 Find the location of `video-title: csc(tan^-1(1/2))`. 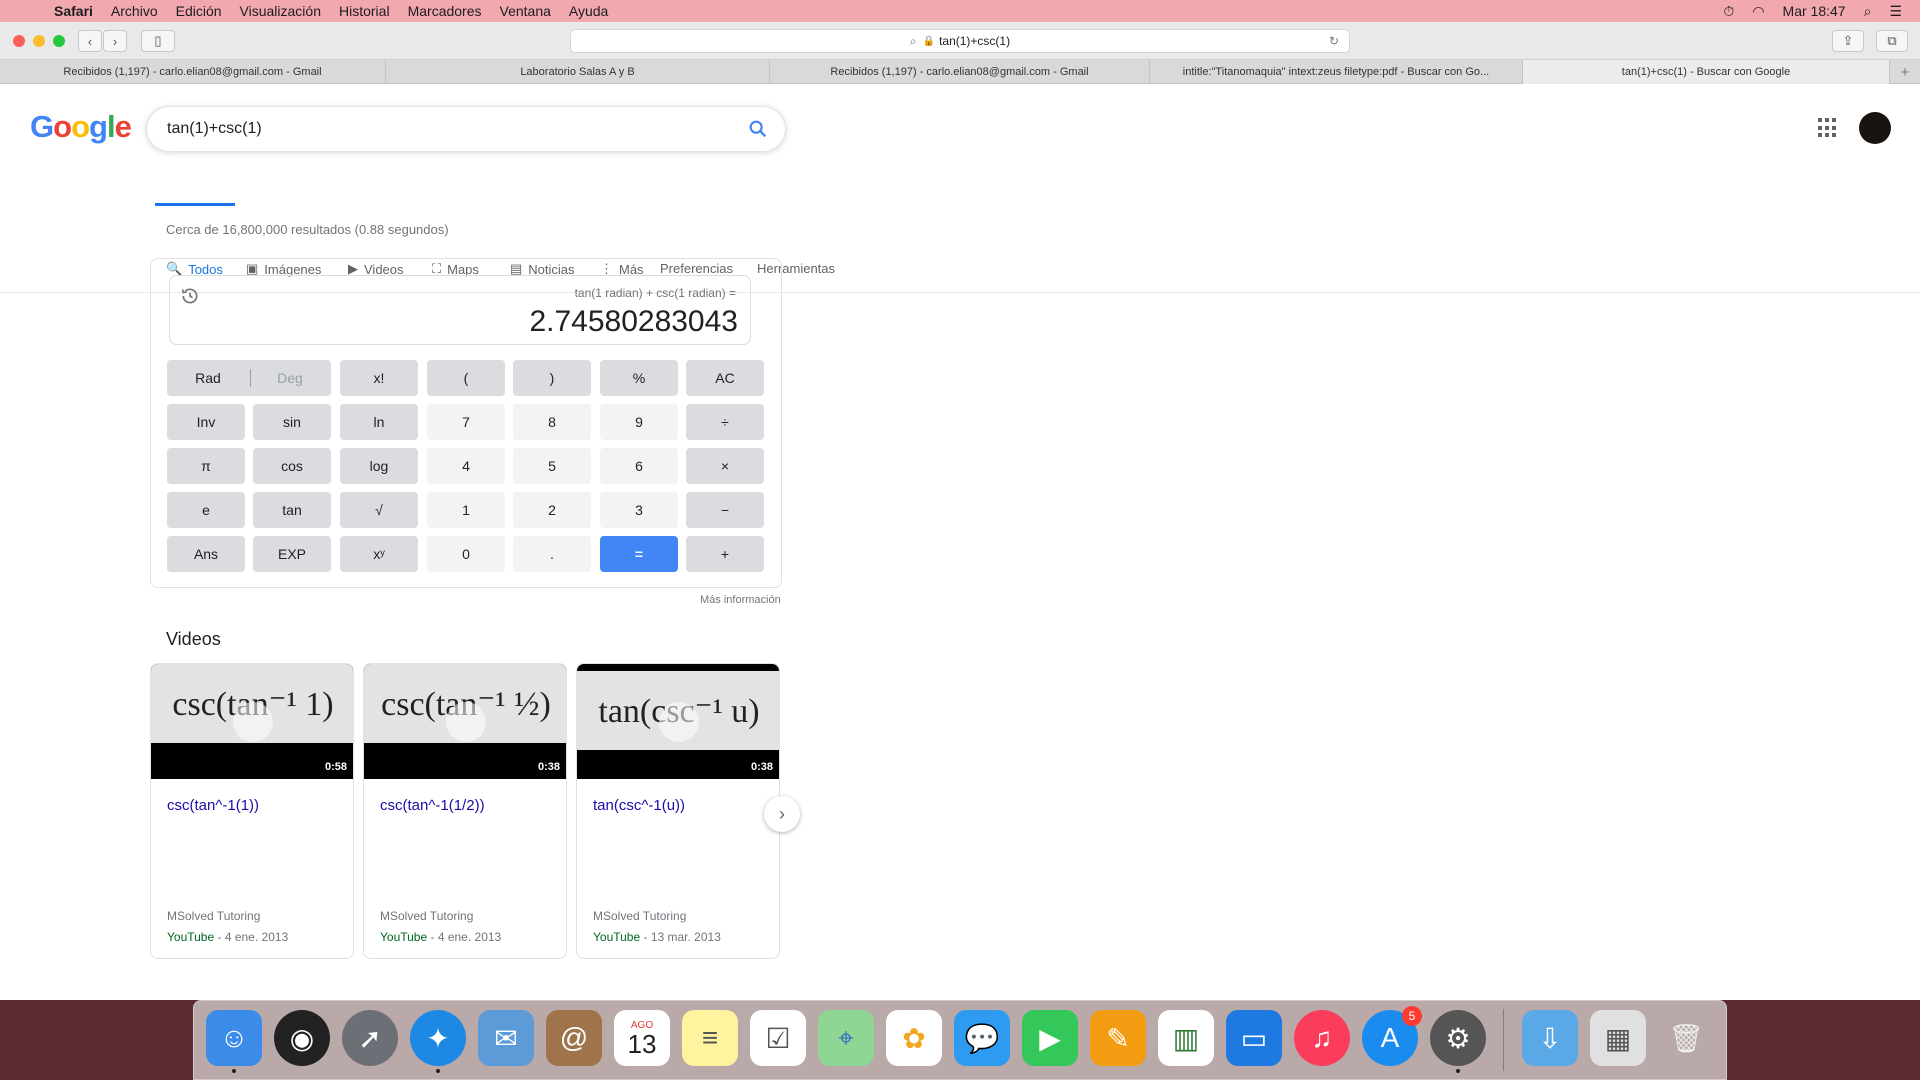

video-title: csc(tan^-1(1/2)) is located at coordinates (432, 805).